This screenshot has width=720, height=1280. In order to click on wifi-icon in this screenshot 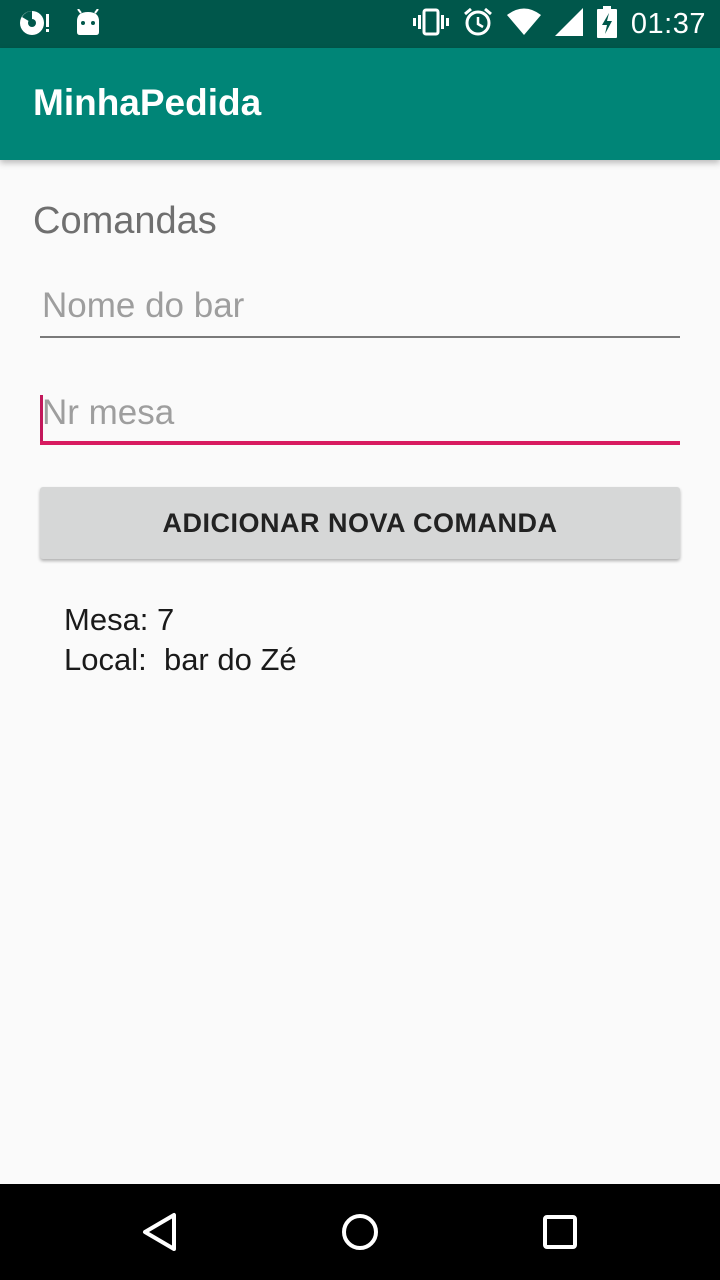, I will do `click(523, 24)`.